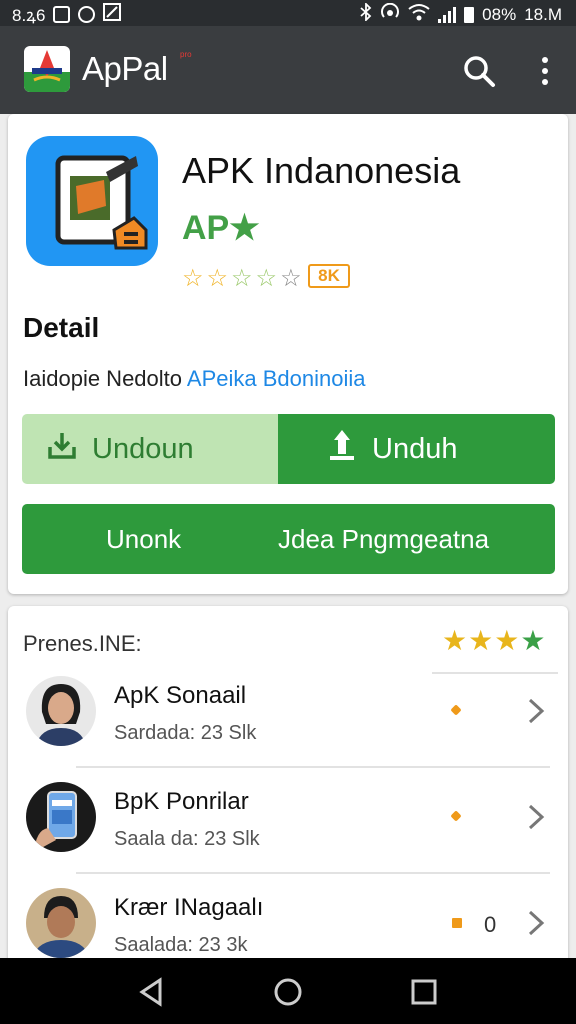 This screenshot has width=576, height=1024. What do you see at coordinates (92, 201) in the screenshot?
I see `app-icon` at bounding box center [92, 201].